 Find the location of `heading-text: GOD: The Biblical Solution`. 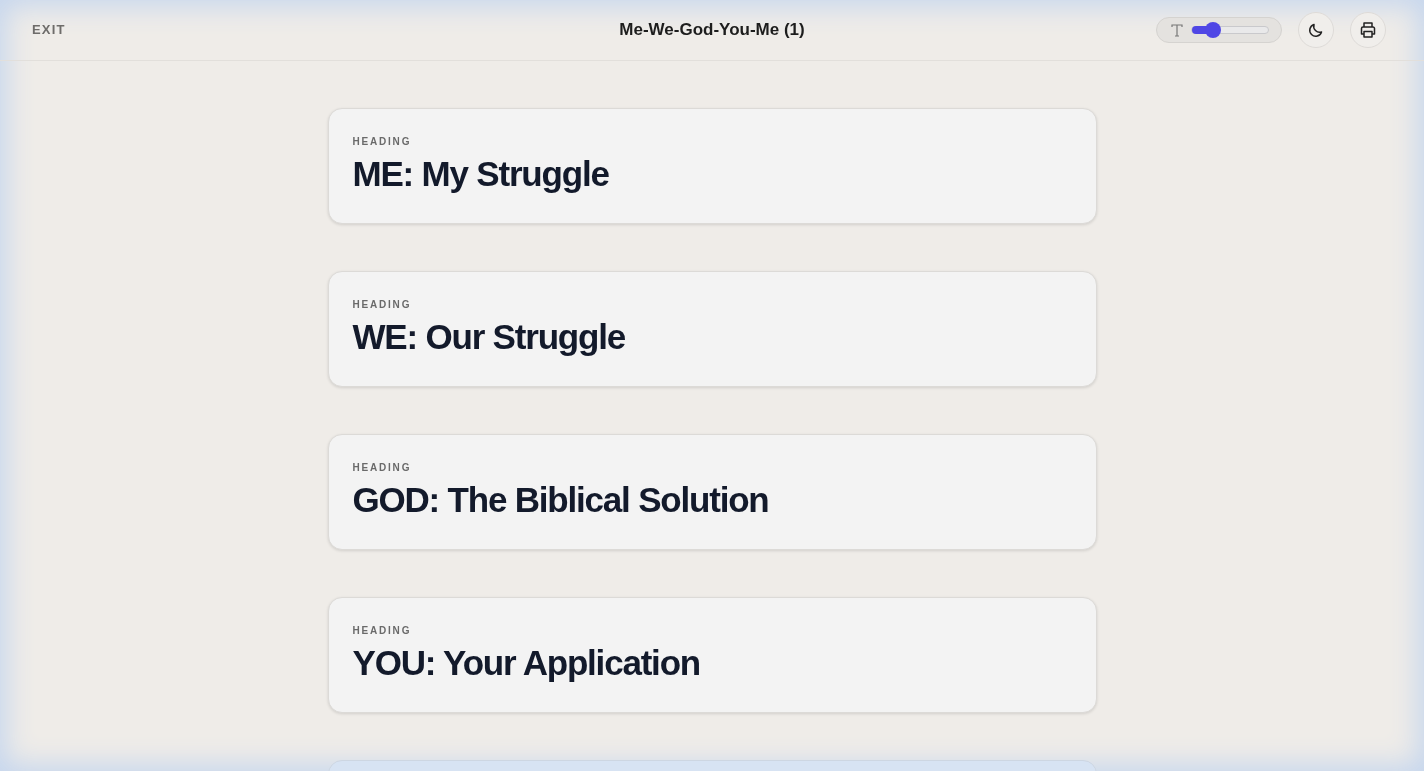

heading-text: GOD: The Biblical Solution is located at coordinates (561, 500).